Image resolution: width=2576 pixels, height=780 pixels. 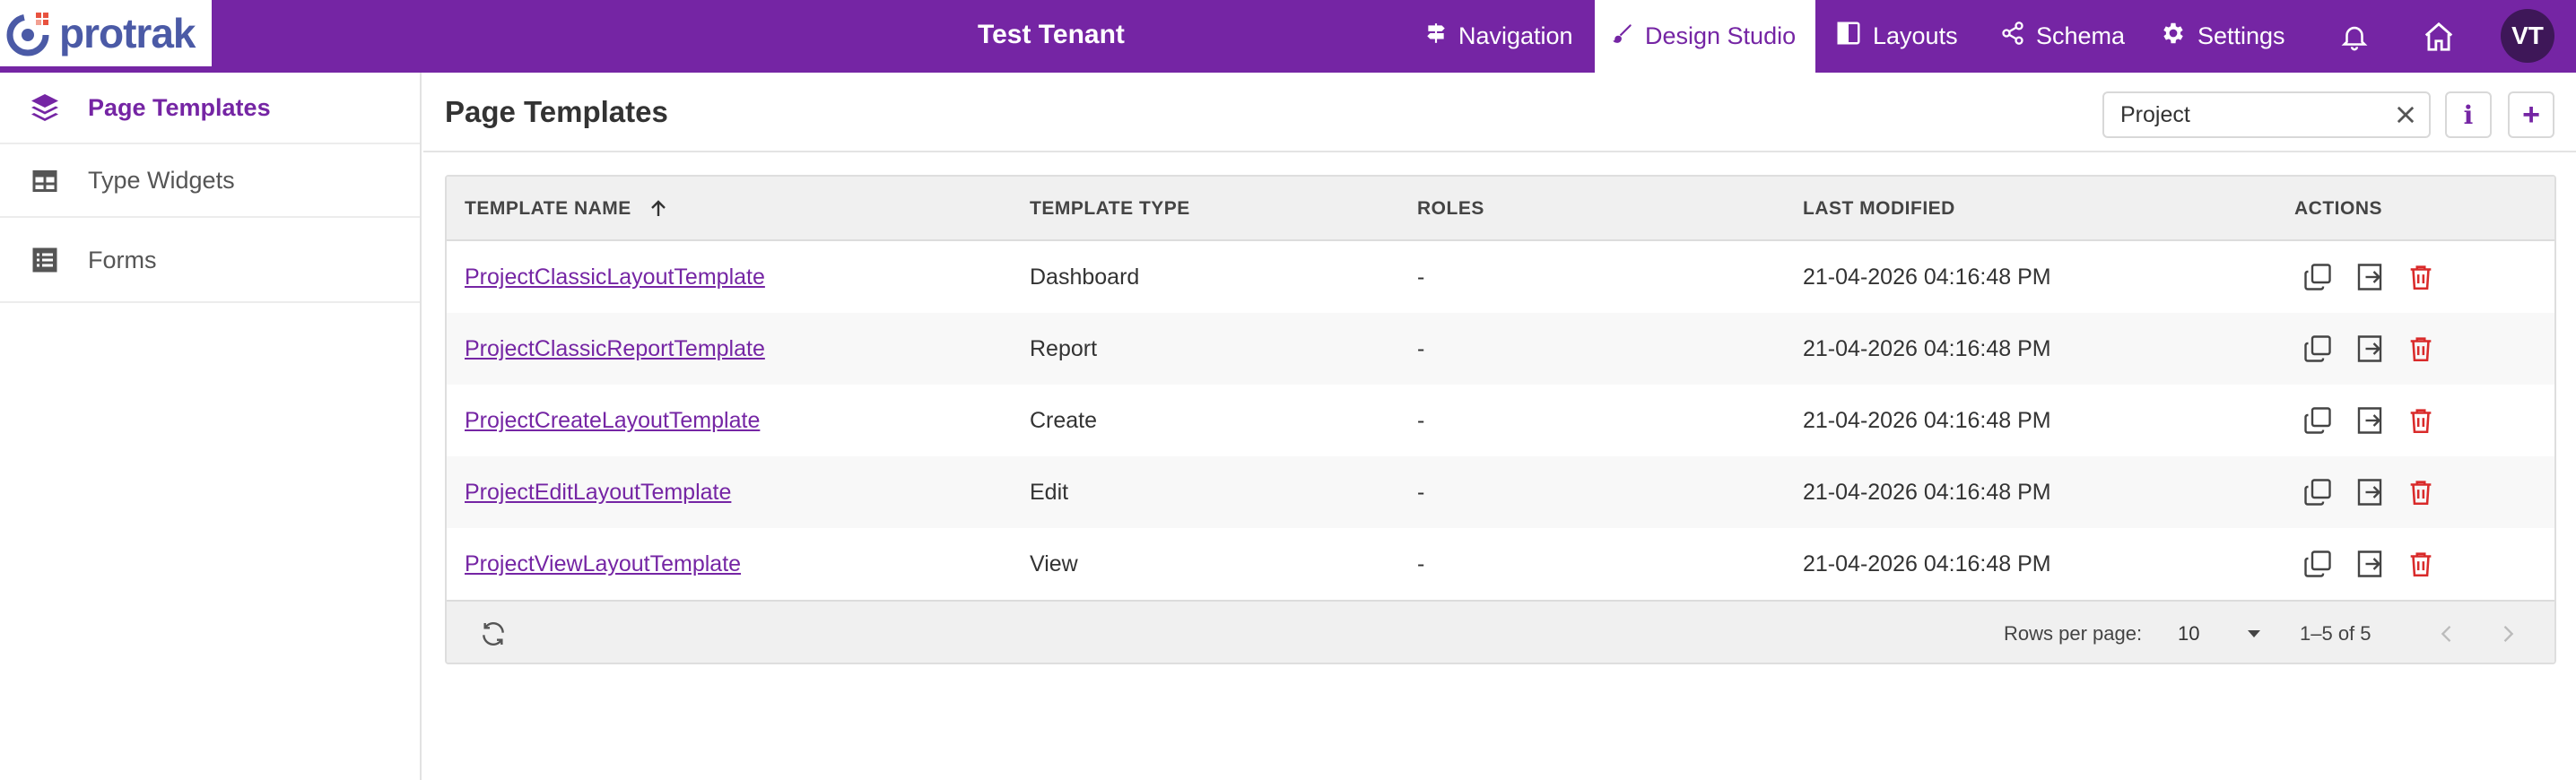 What do you see at coordinates (2242, 633) in the screenshot?
I see `caret-down-icon` at bounding box center [2242, 633].